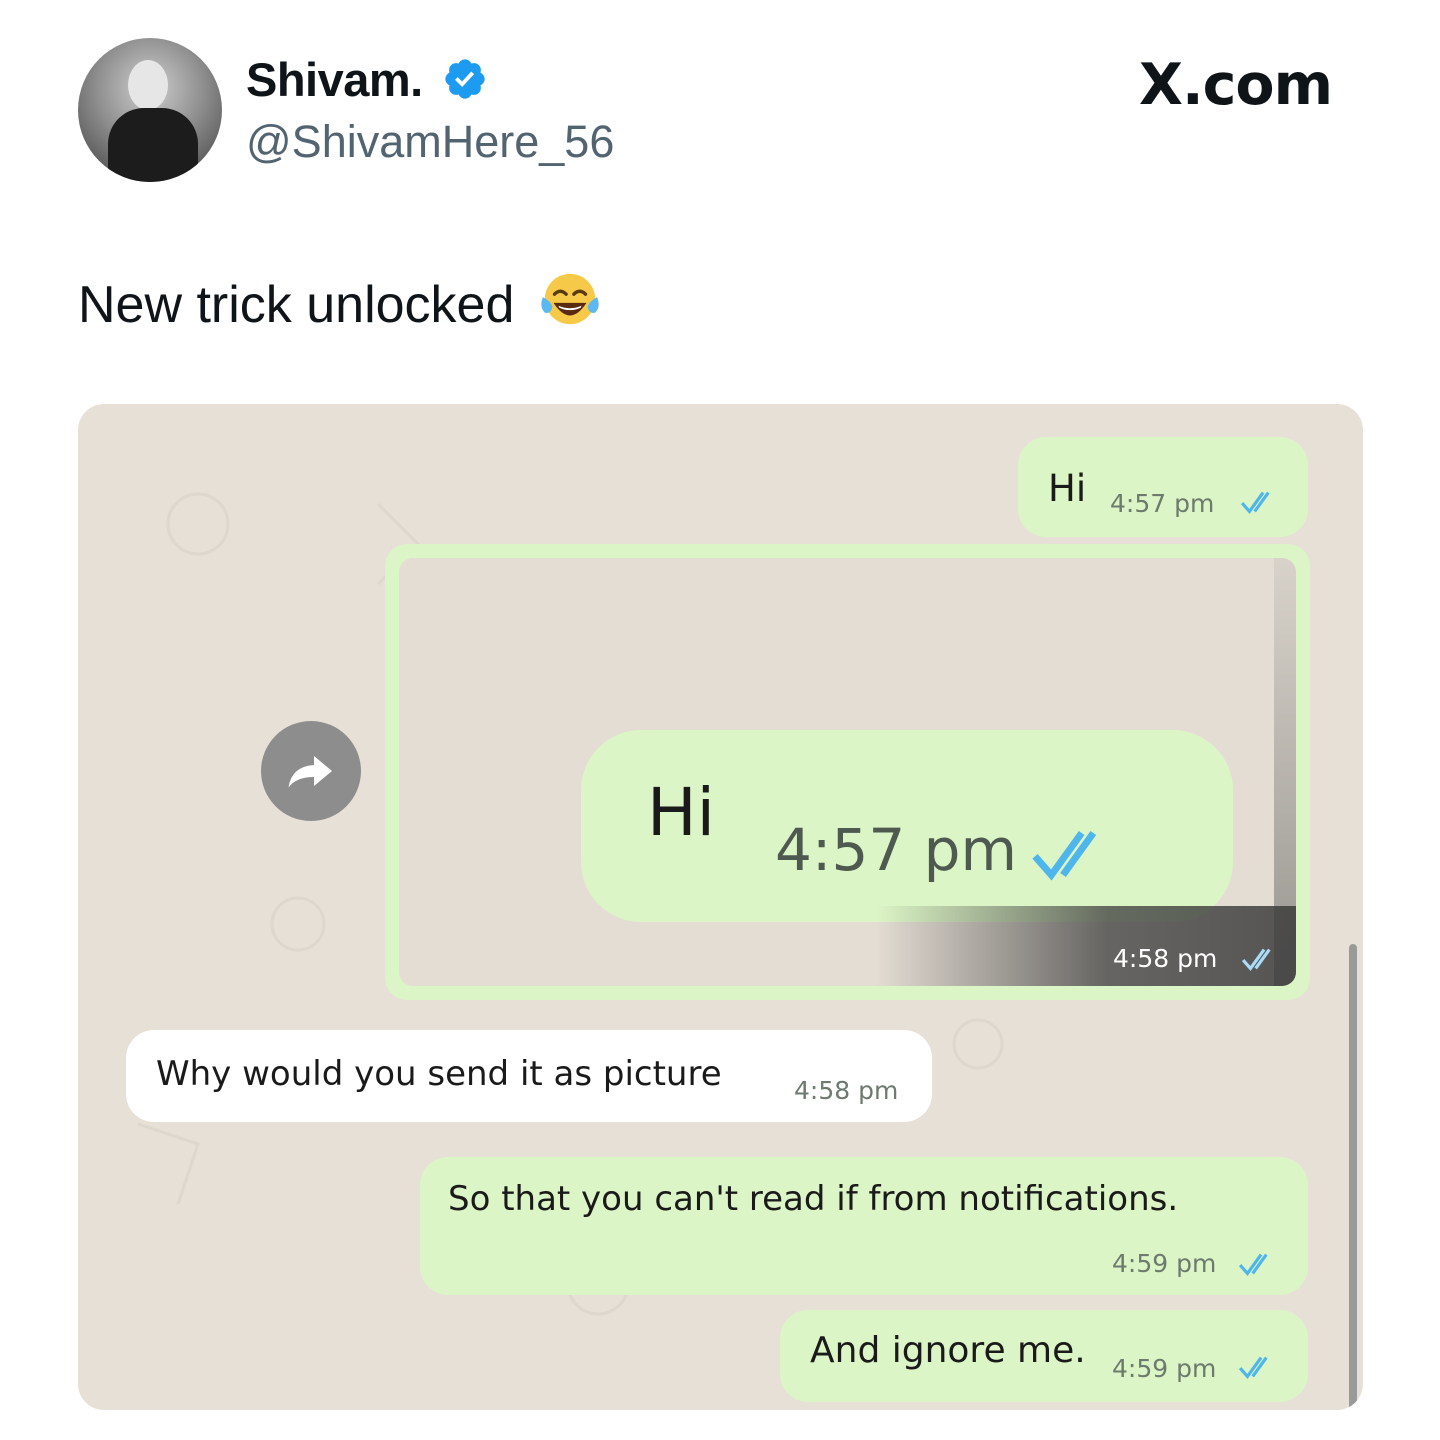 Image resolution: width=1440 pixels, height=1440 pixels. What do you see at coordinates (334, 79) in the screenshot?
I see `author-display-name: Shivam.` at bounding box center [334, 79].